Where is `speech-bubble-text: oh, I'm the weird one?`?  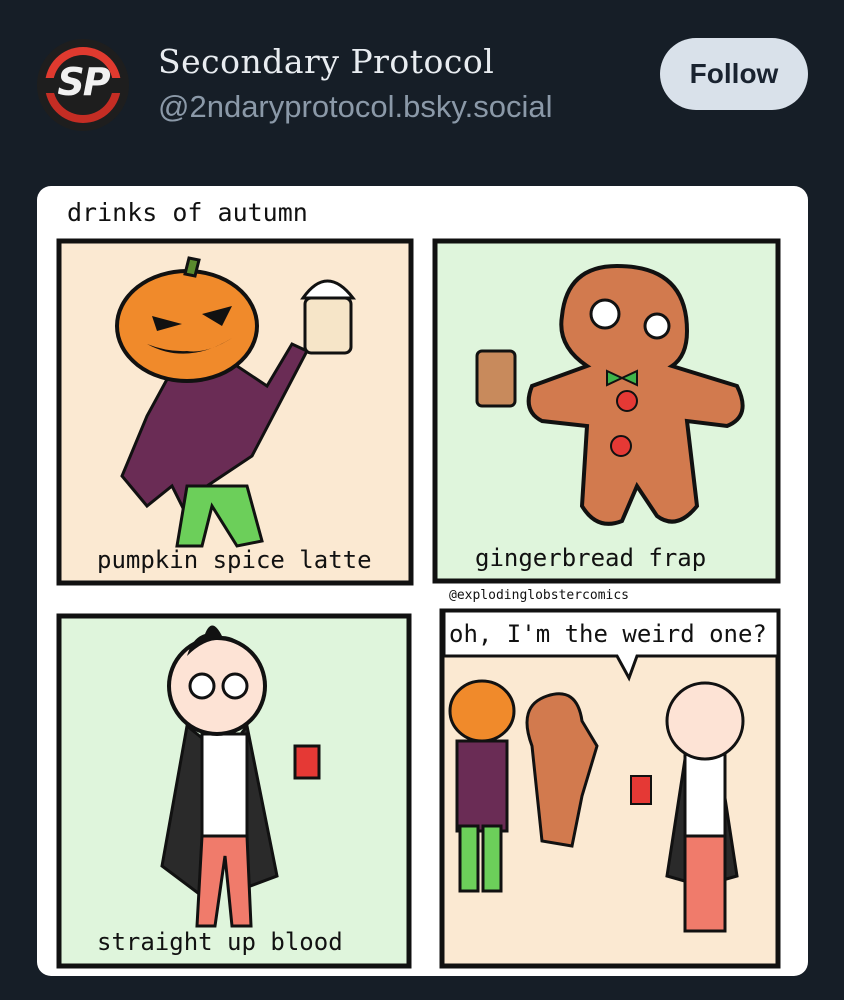
speech-bubble-text: oh, I'm the weird one? is located at coordinates (608, 634).